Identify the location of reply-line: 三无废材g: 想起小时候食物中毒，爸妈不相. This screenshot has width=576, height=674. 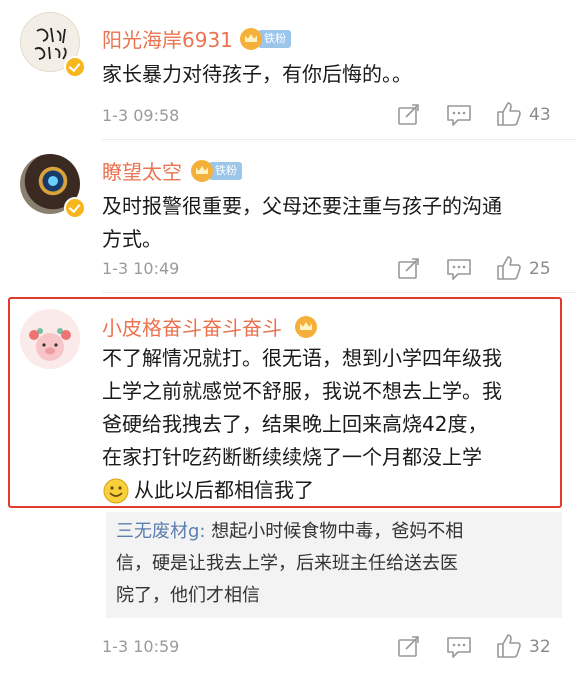
(289, 532).